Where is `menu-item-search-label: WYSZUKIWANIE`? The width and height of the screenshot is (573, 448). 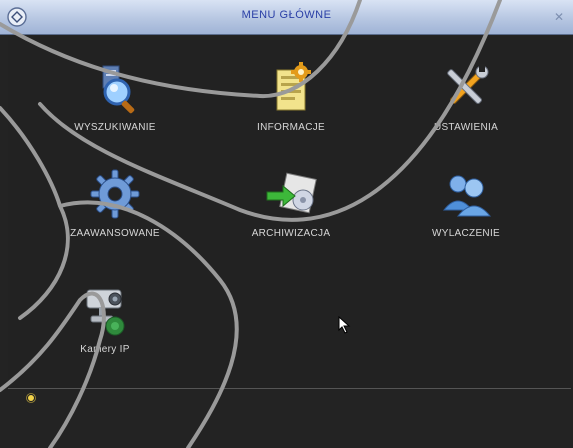
menu-item-search-label: WYSZUKIWANIE is located at coordinates (115, 127).